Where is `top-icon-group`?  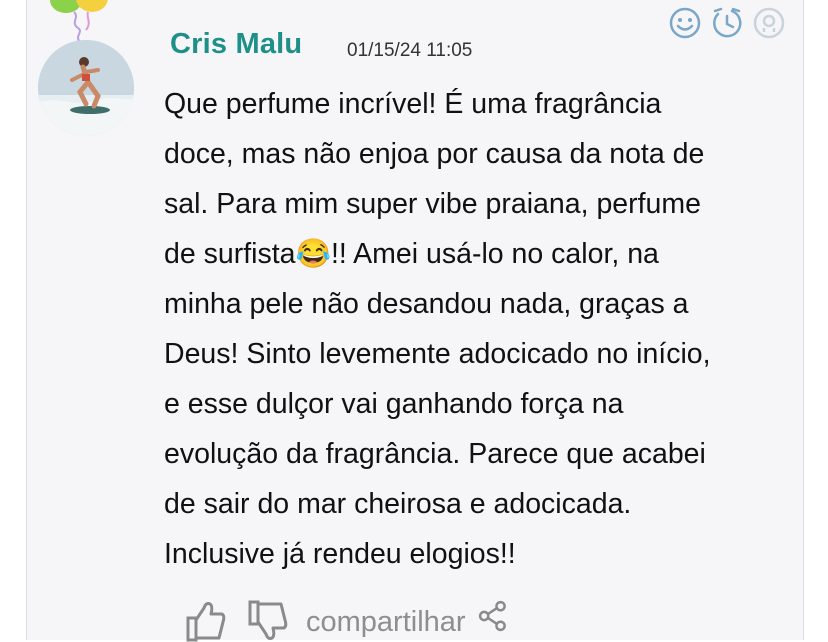 top-icon-group is located at coordinates (727, 23).